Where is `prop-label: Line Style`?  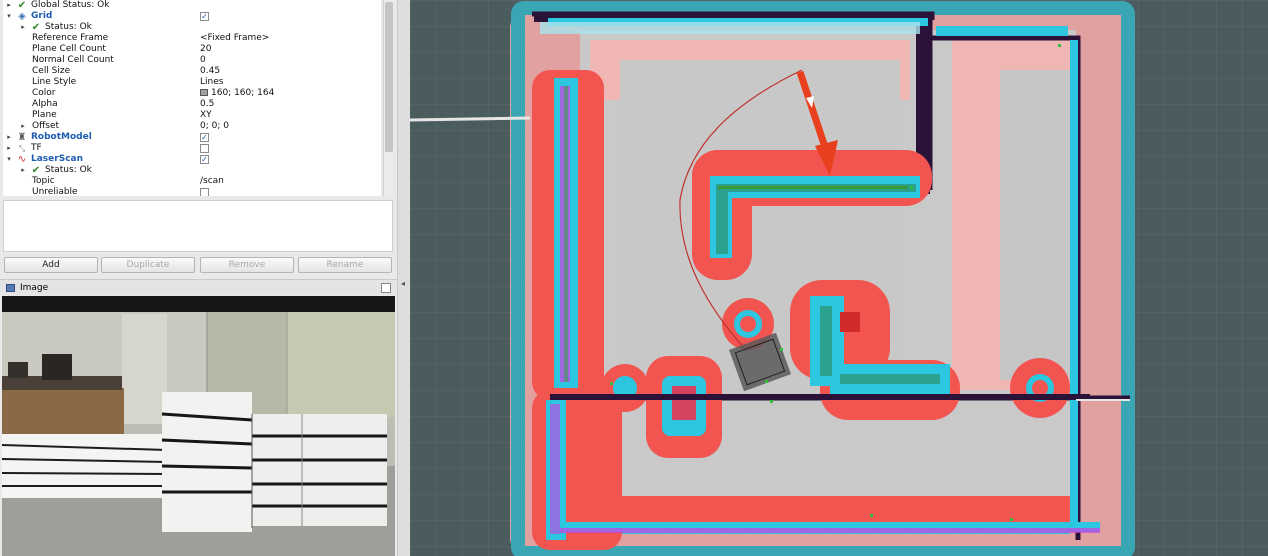
prop-label: Line Style is located at coordinates (54, 82).